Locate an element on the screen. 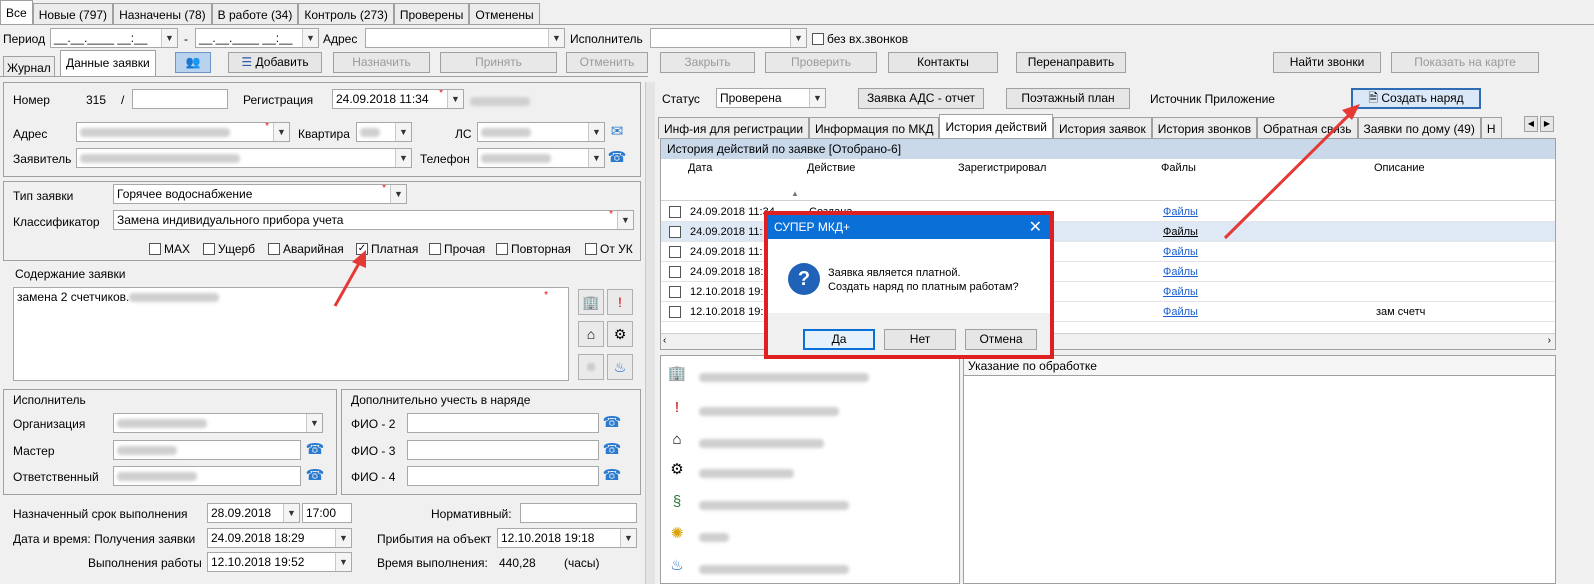 The width and height of the screenshot is (1594, 584). close-icon: ✕ is located at coordinates (1035, 227).